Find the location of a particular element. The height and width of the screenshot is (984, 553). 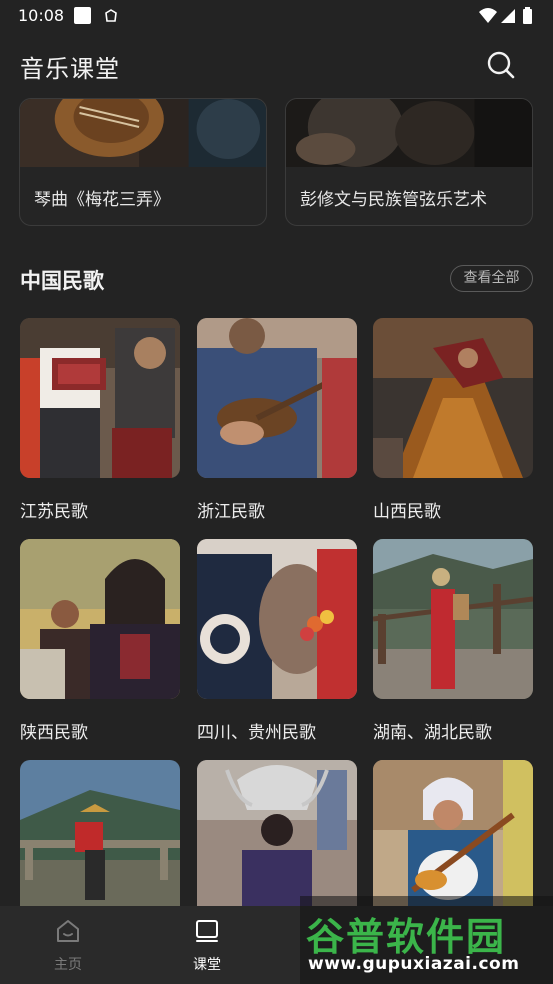

page-title: 音乐课堂 is located at coordinates (70, 69).